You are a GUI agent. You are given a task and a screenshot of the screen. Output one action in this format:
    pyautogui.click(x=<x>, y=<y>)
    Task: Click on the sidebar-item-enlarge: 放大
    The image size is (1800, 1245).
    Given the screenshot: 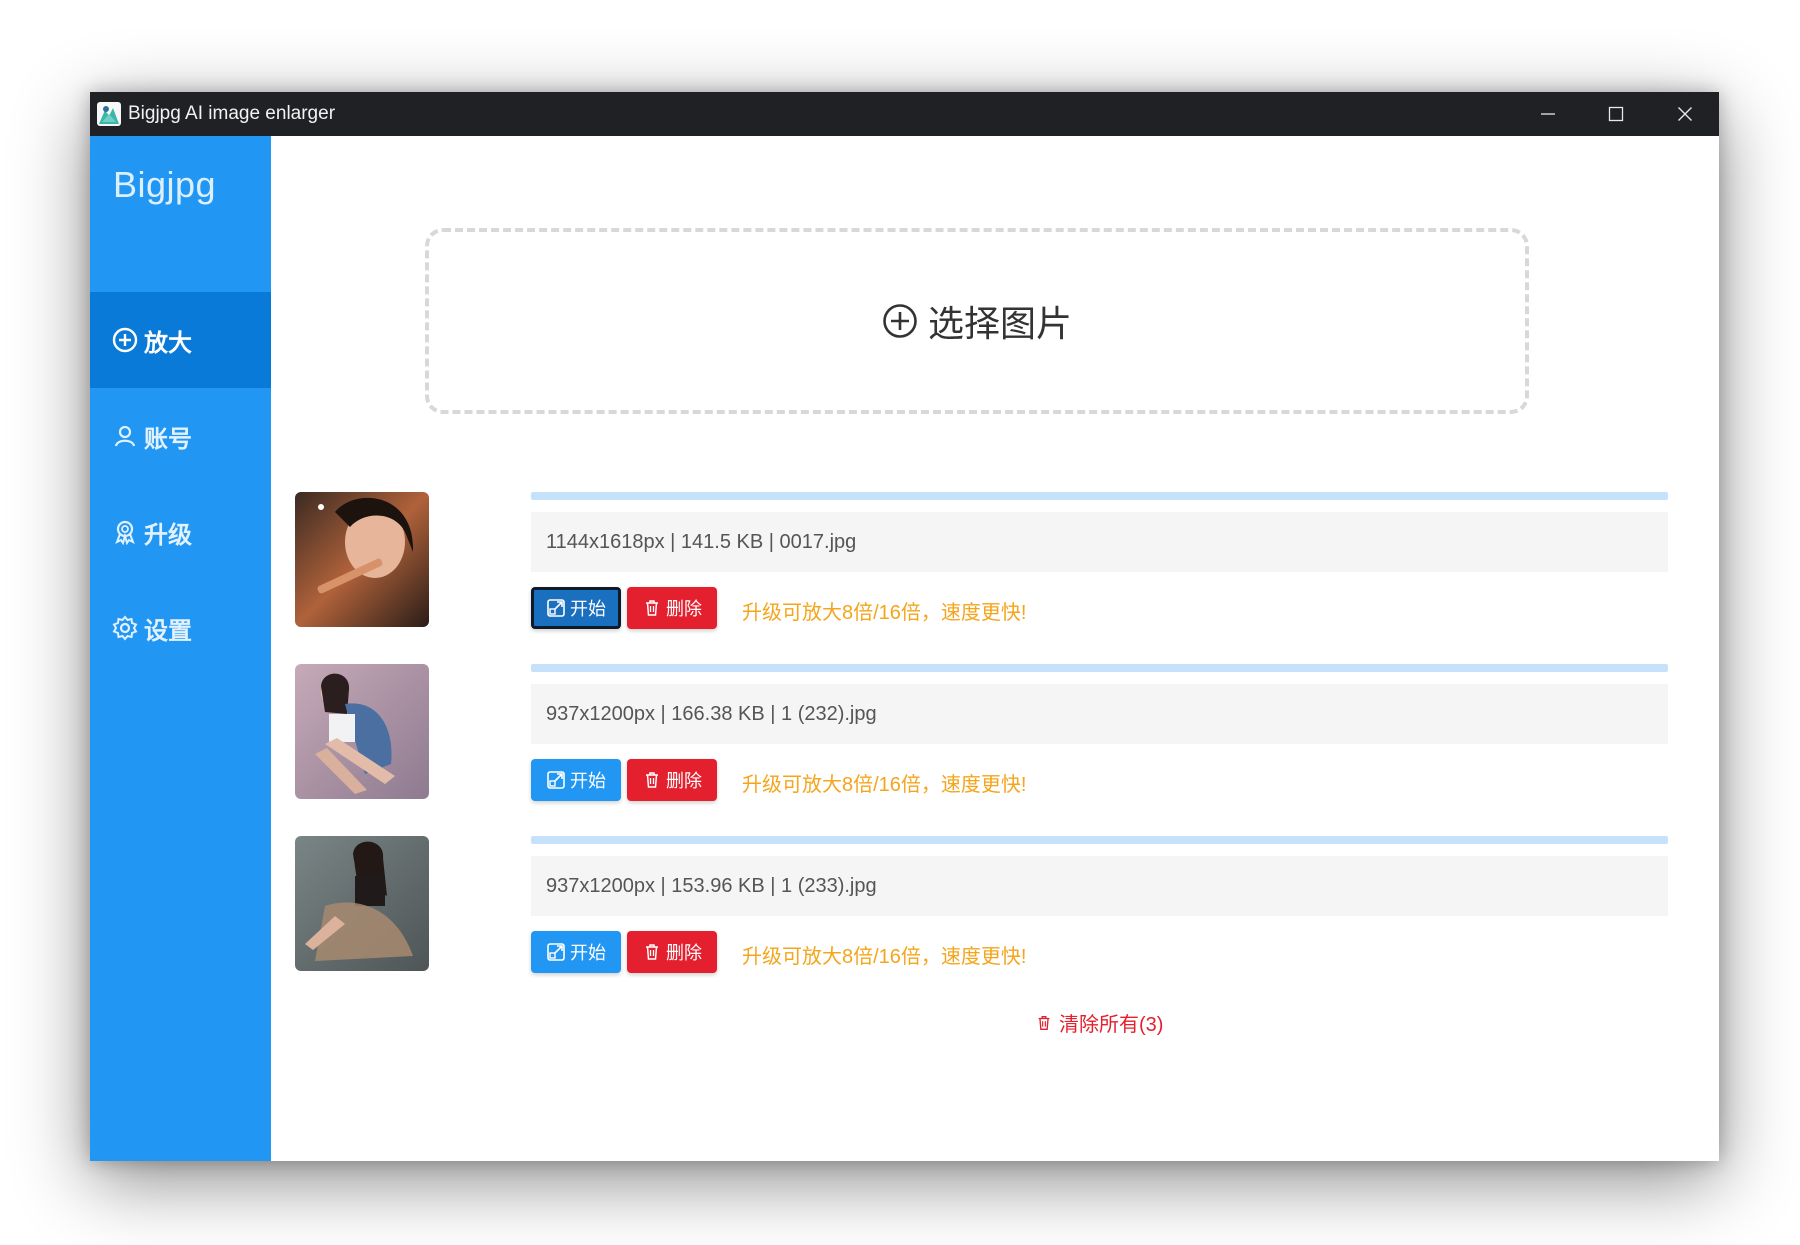 What is the action you would take?
    pyautogui.click(x=180, y=340)
    